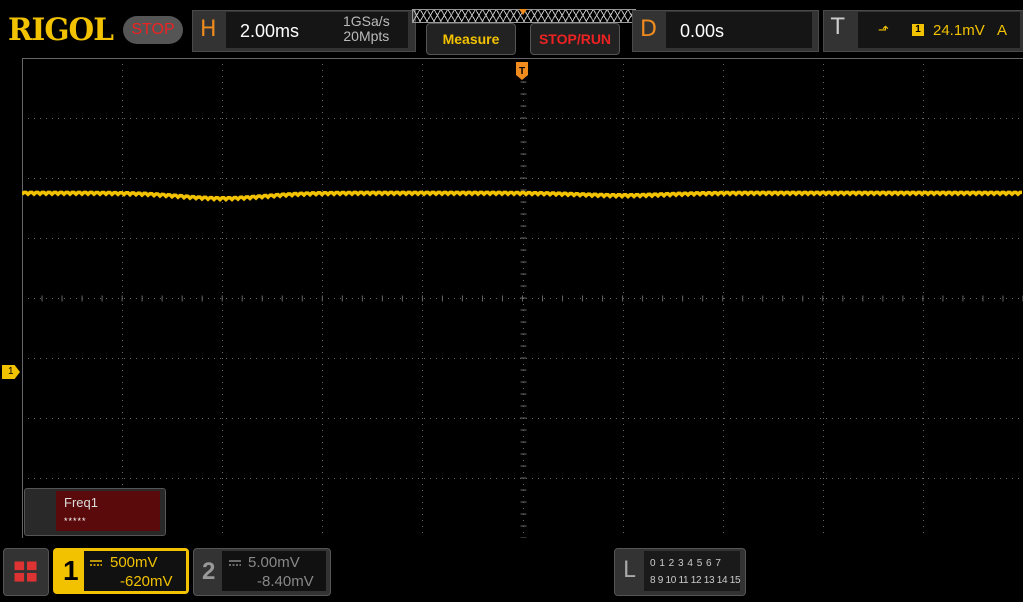 This screenshot has width=1023, height=602. What do you see at coordinates (11, 372) in the screenshot?
I see `channel-1-offset-marker: 1` at bounding box center [11, 372].